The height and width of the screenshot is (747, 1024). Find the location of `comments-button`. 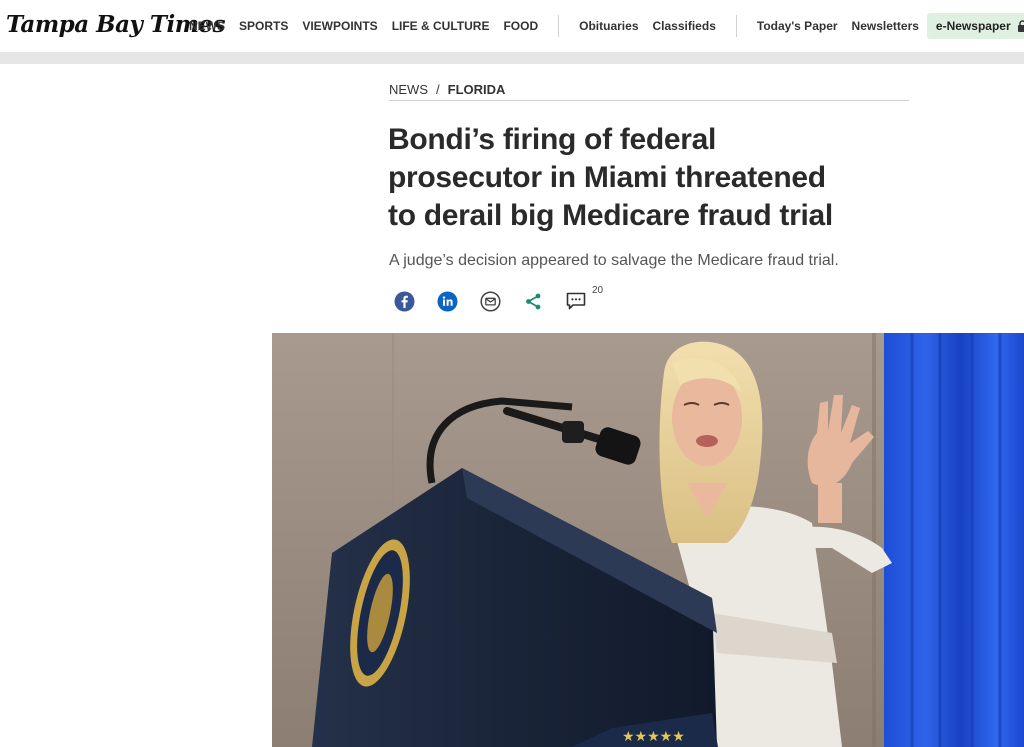

comments-button is located at coordinates (576, 301).